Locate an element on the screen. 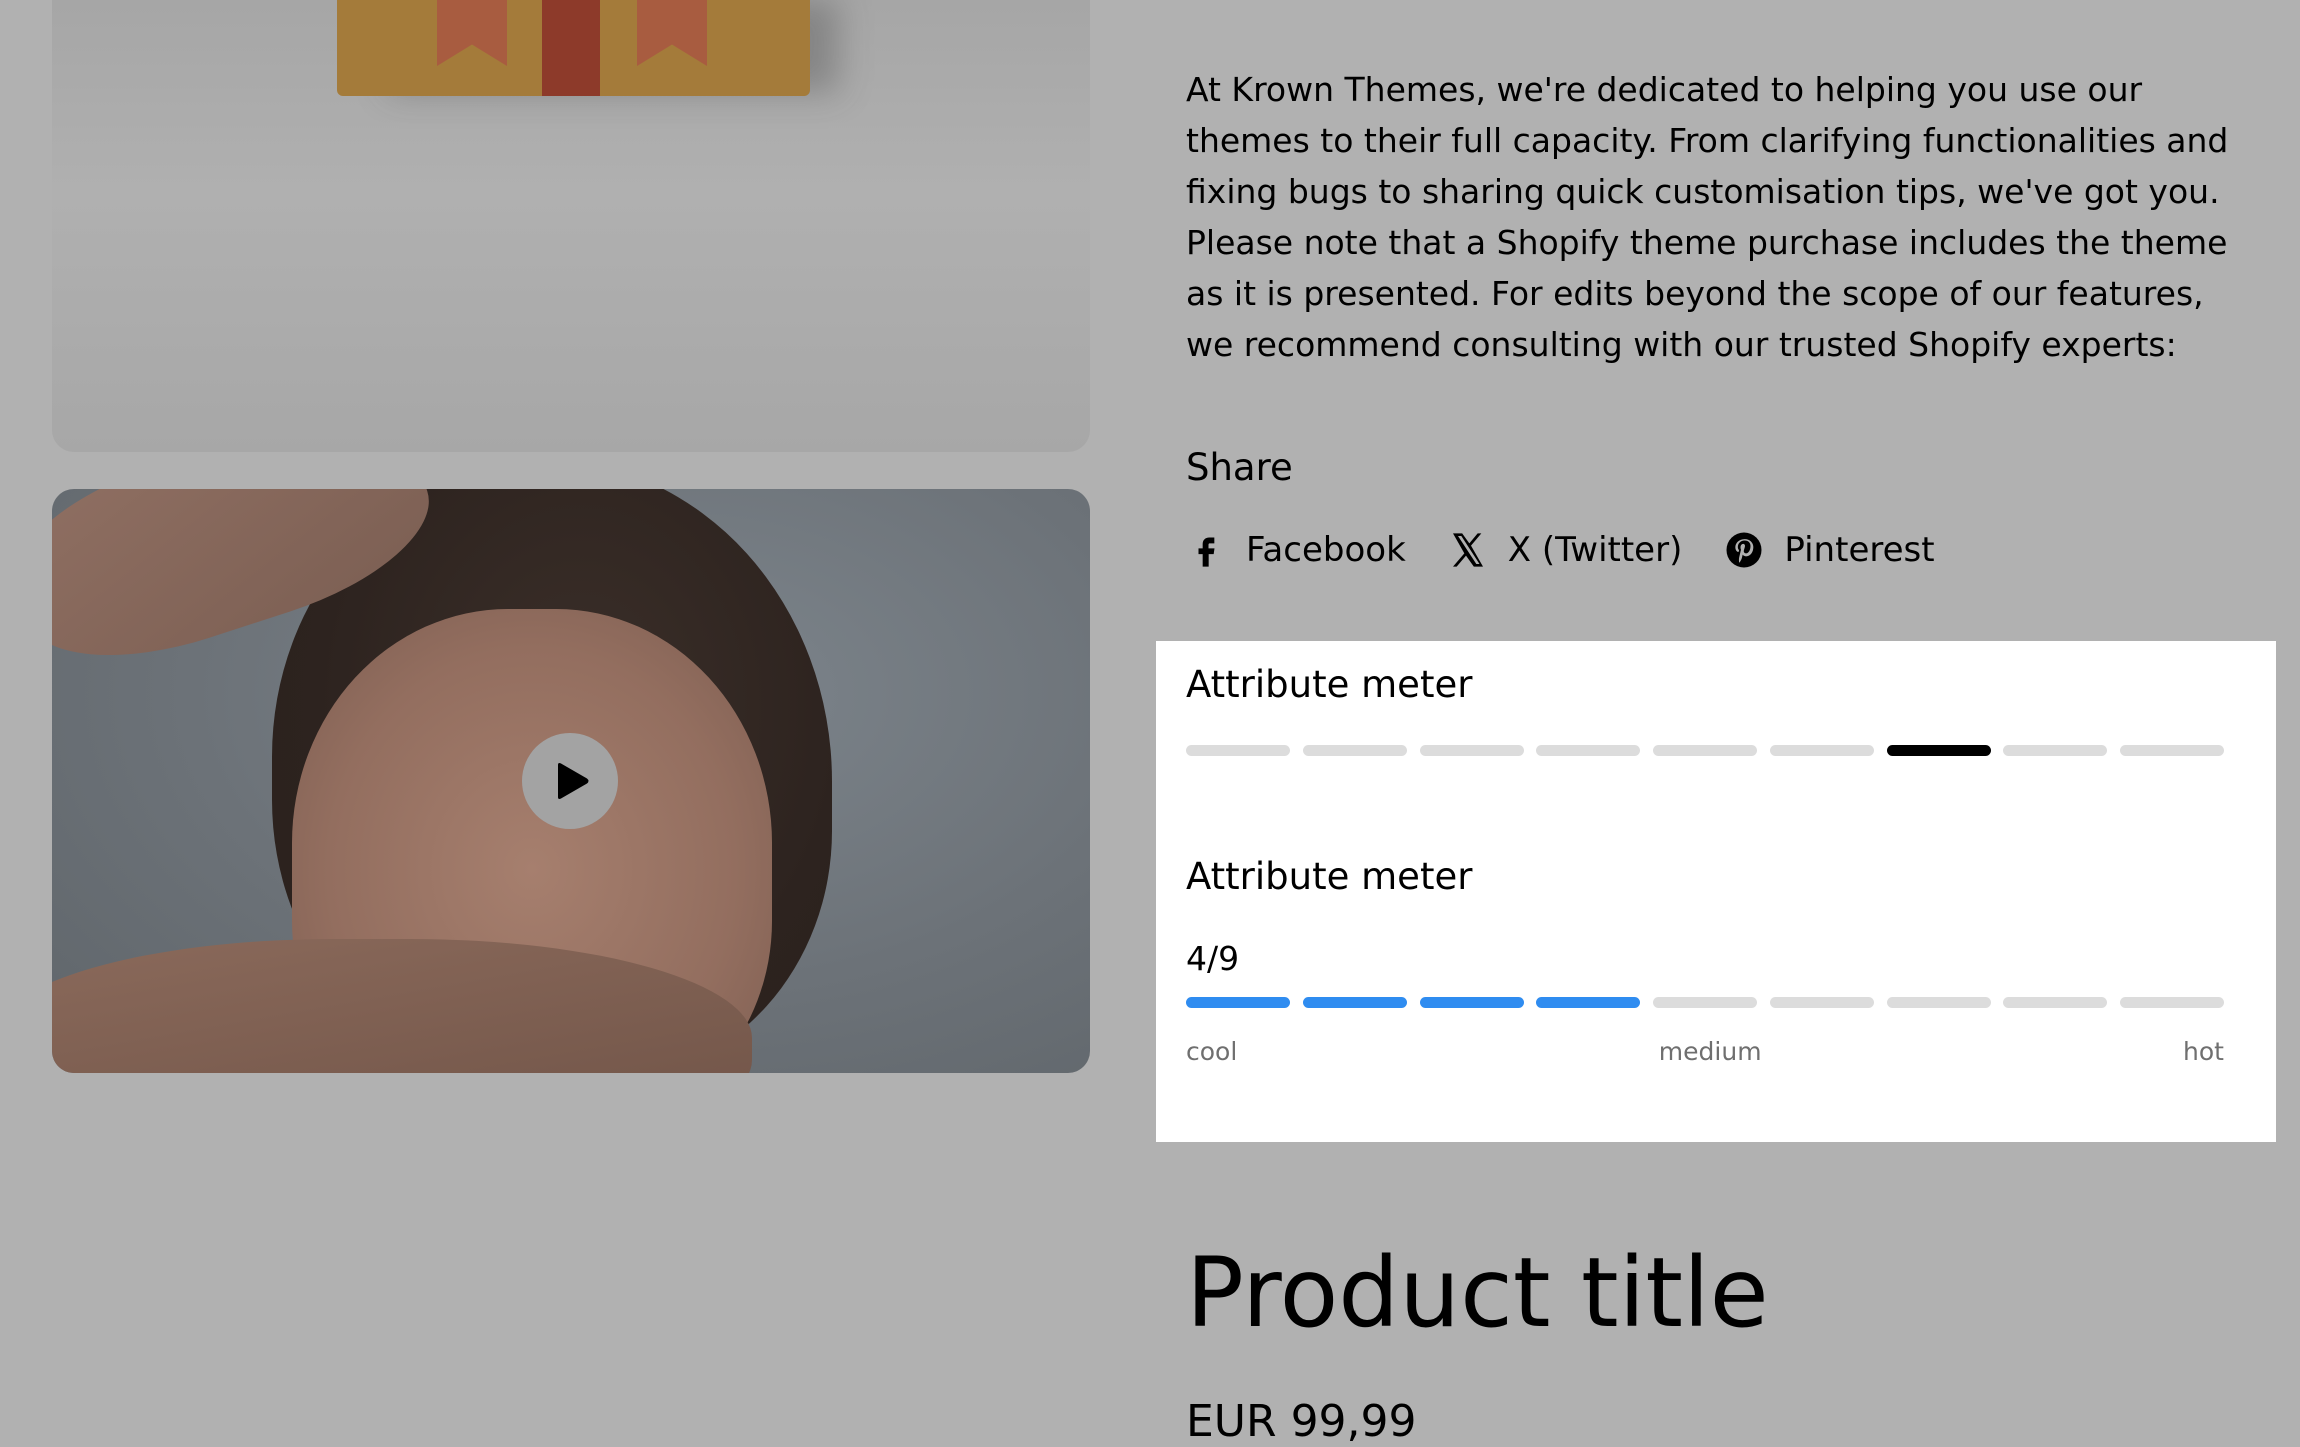 Image resolution: width=2300 pixels, height=1447 pixels. share-pinterest-label: Pinterest is located at coordinates (1859, 550).